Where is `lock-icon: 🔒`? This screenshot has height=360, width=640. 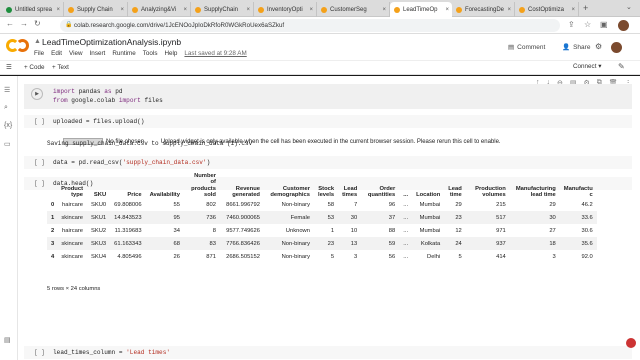
lock-icon: 🔒 is located at coordinates (69, 25).